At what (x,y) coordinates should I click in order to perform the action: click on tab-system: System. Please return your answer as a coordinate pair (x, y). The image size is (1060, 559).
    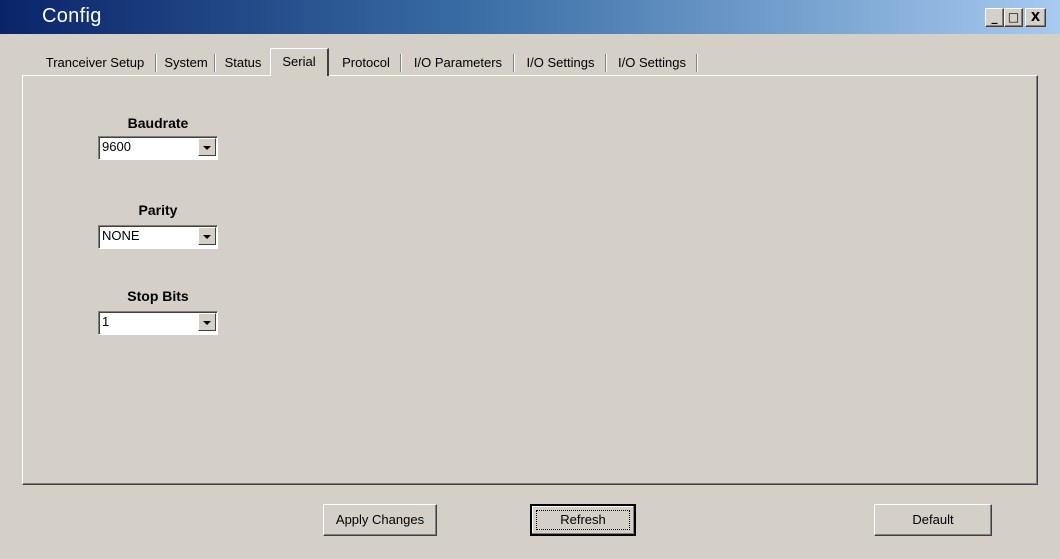
    Looking at the image, I should click on (186, 63).